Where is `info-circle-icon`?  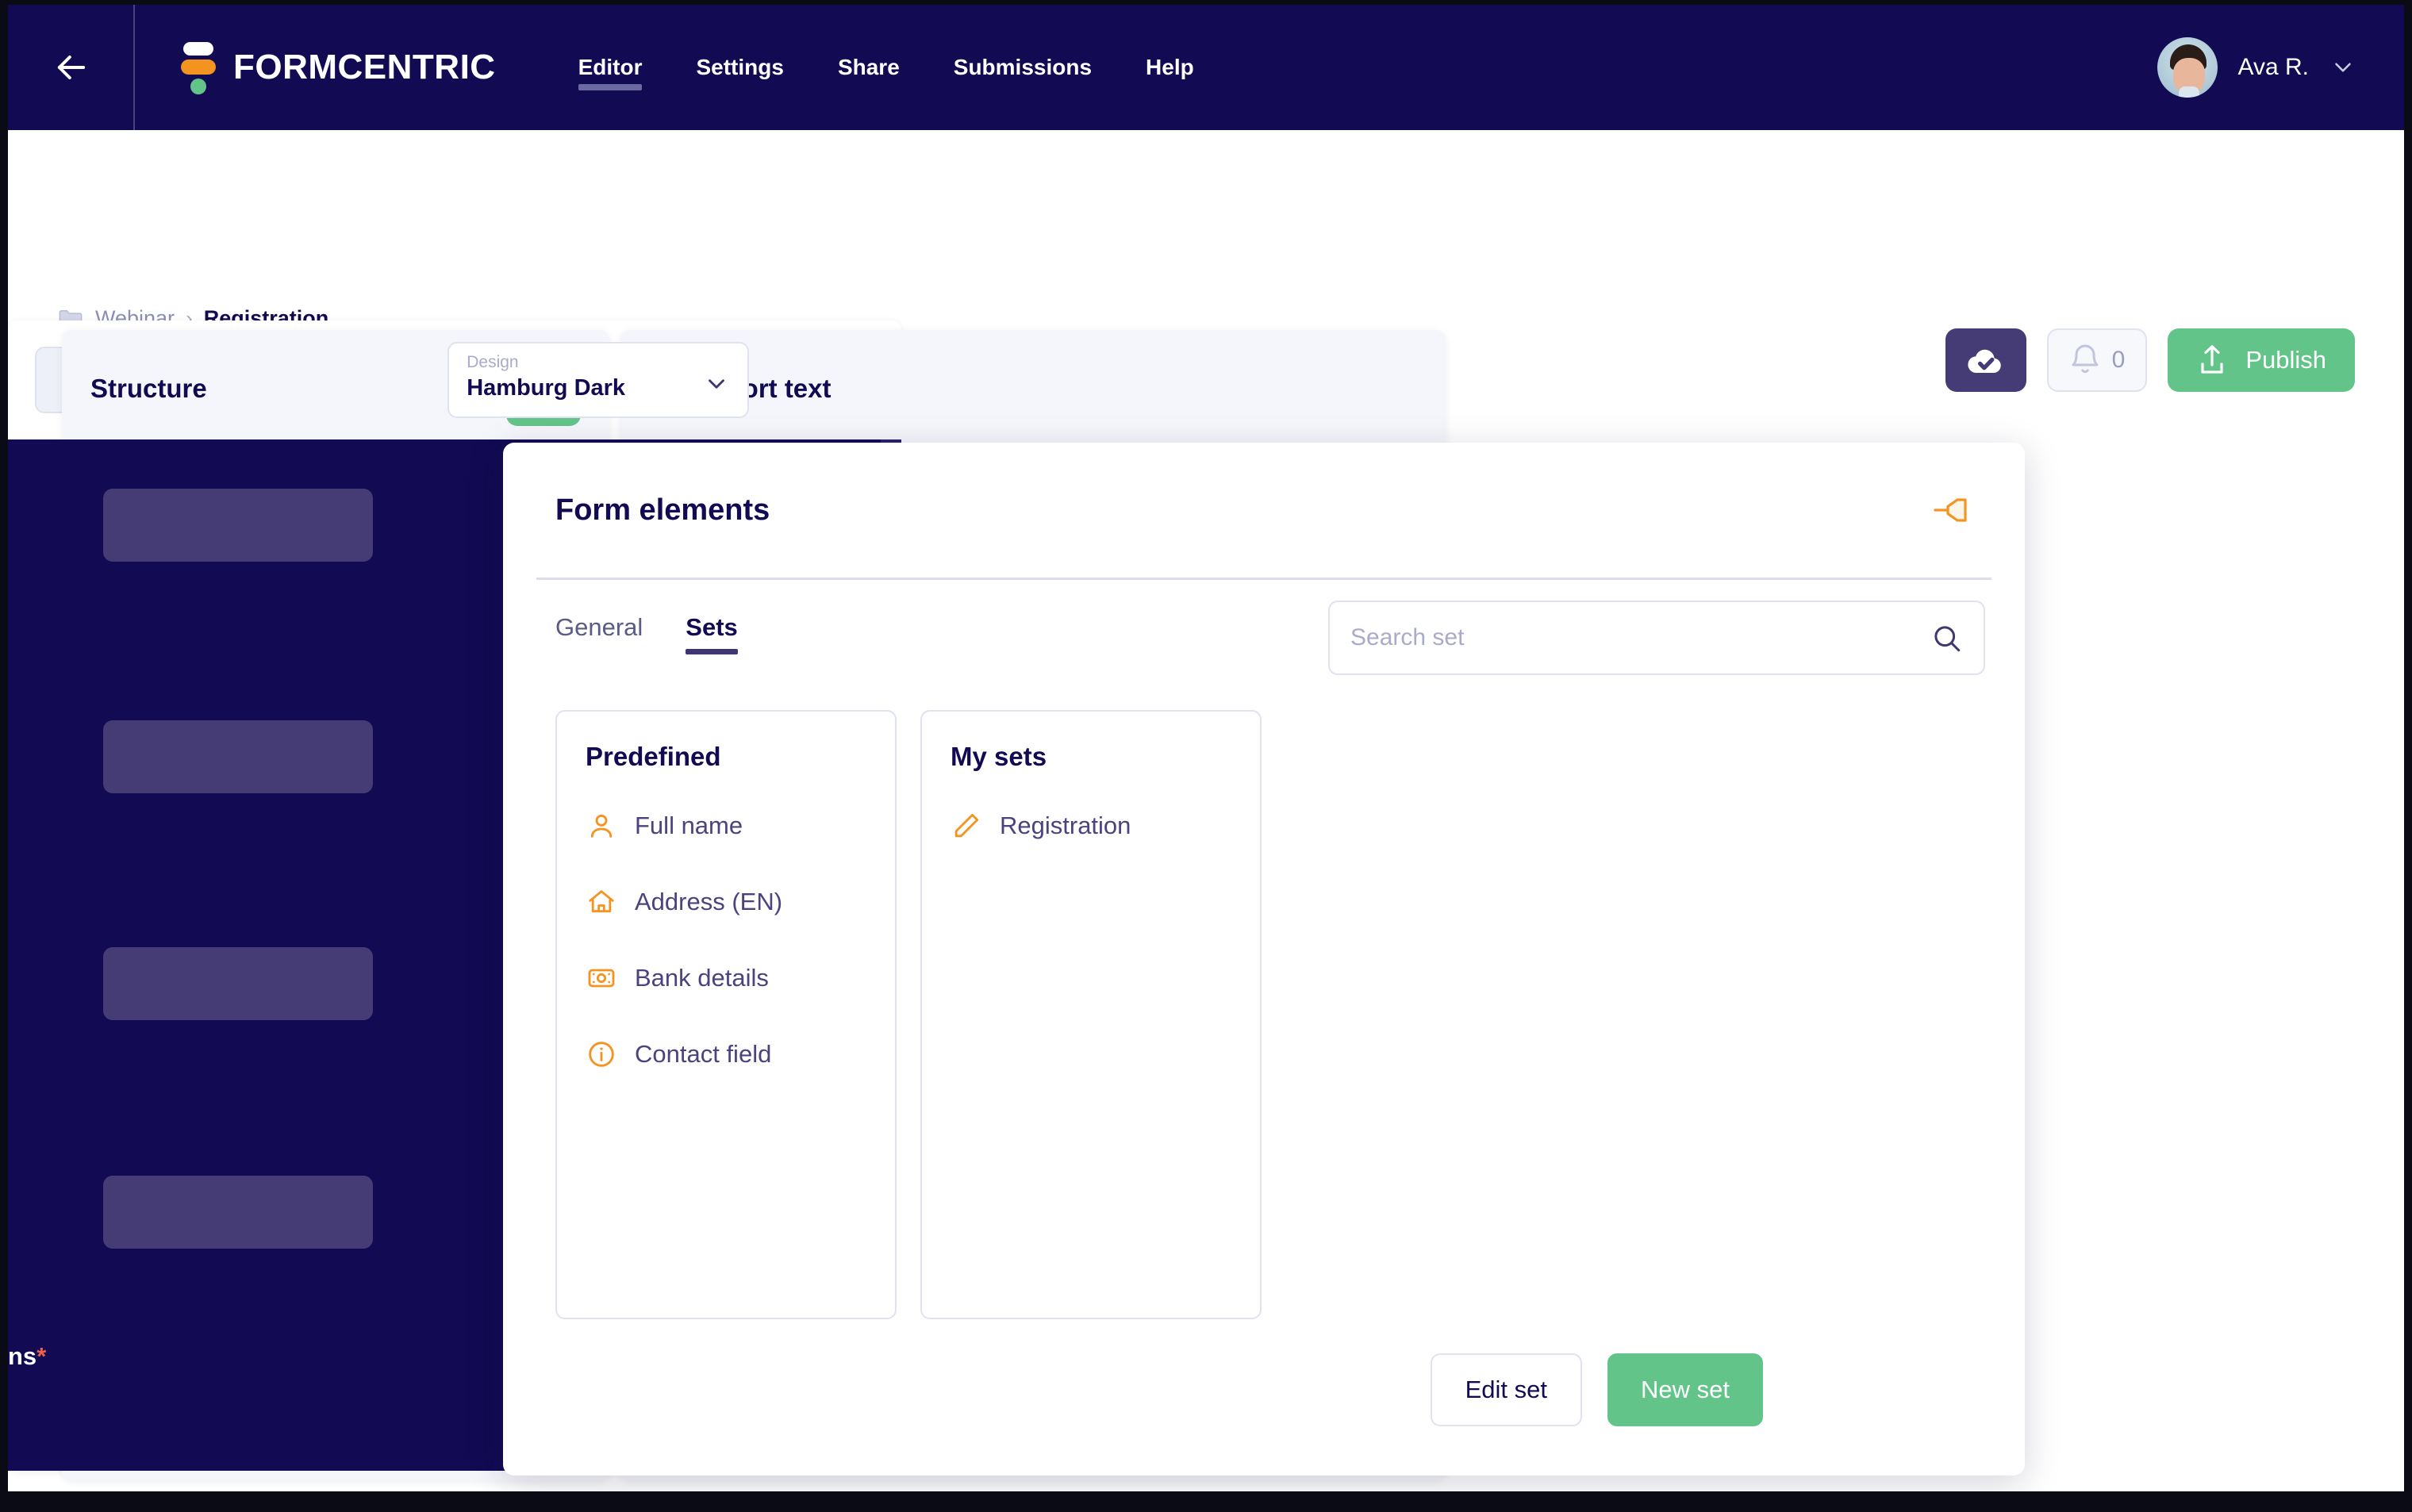
info-circle-icon is located at coordinates (601, 1055).